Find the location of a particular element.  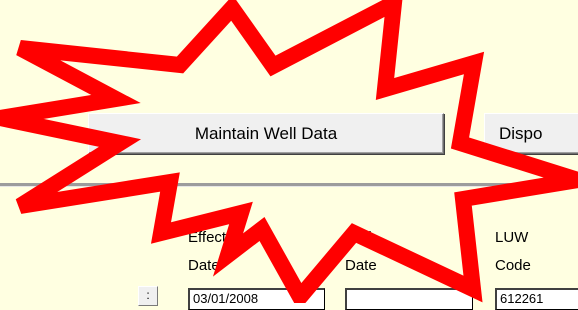

effective-date-field: 03/01/2008 is located at coordinates (256, 299).